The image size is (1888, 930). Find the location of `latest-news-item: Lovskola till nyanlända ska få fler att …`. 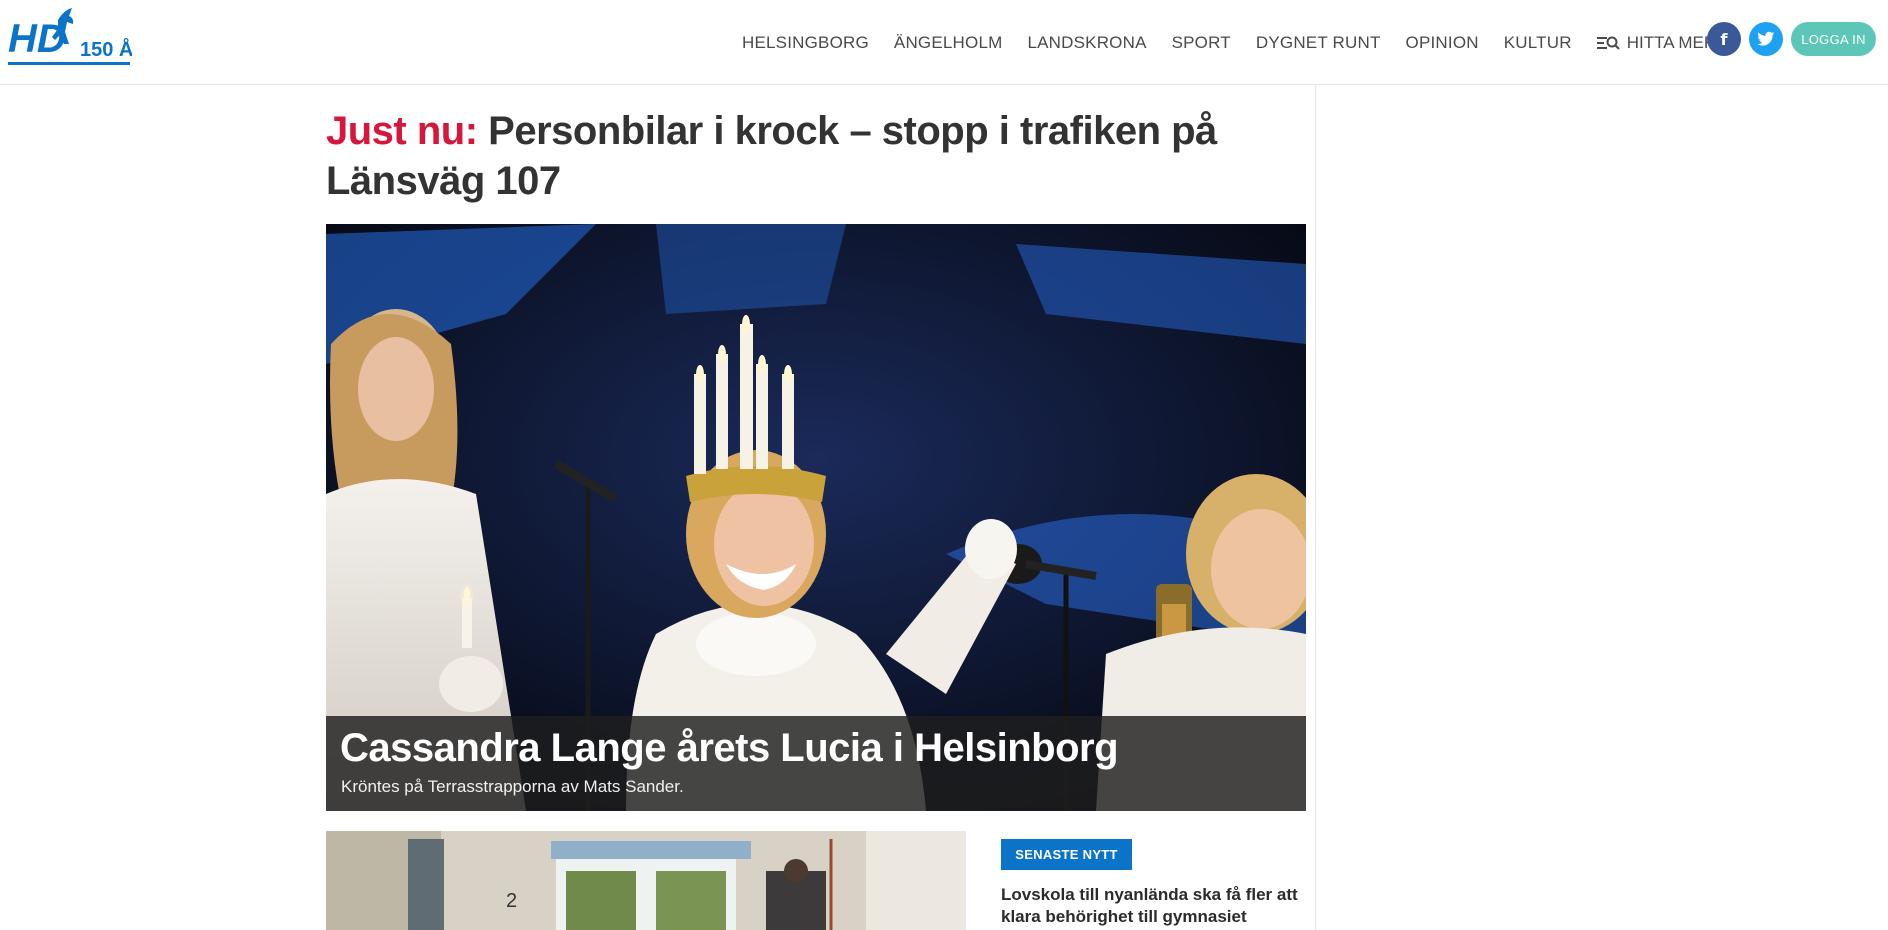

latest-news-item: Lovskola till nyanlända ska få fler att … is located at coordinates (1151, 906).